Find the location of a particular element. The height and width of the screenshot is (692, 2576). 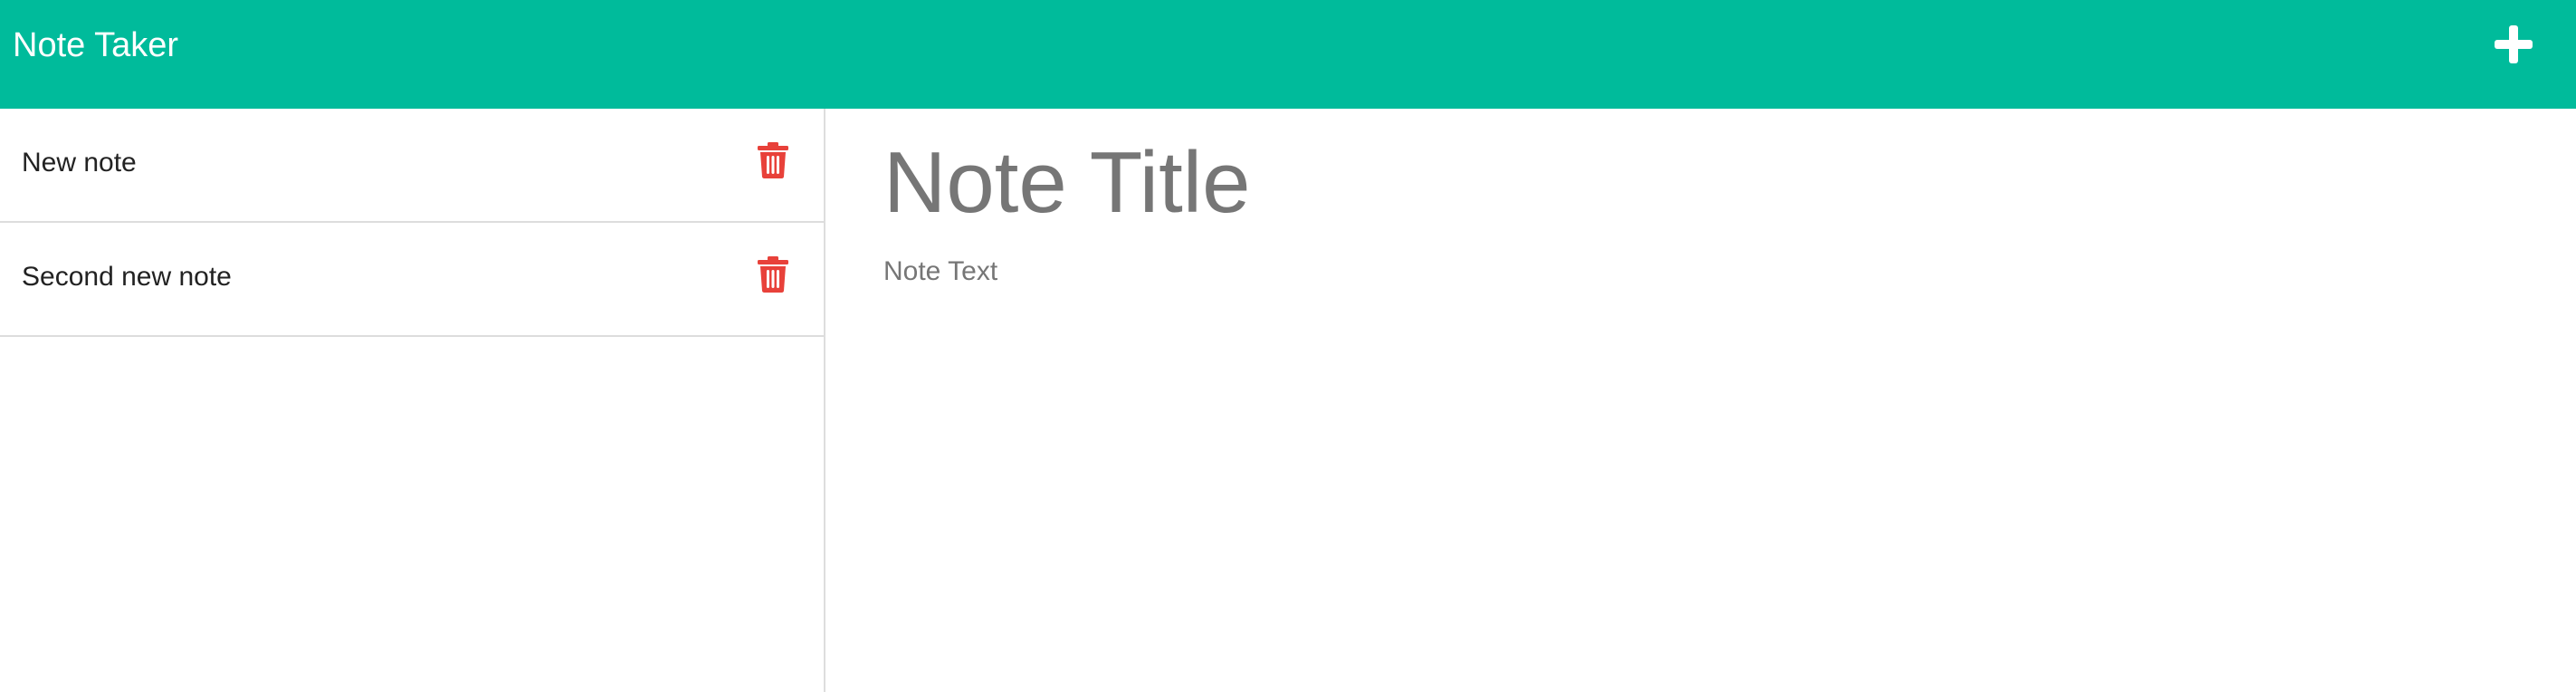

plus-icon is located at coordinates (2514, 44).